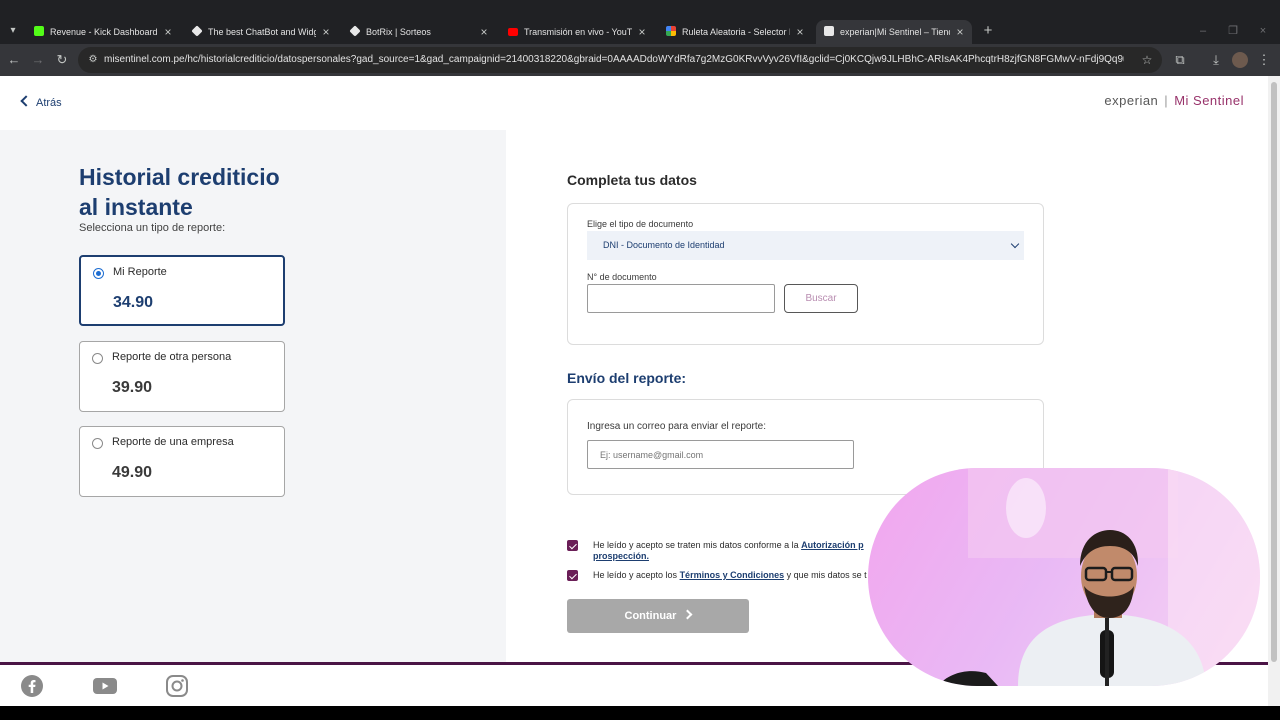  I want to click on page-scrollbar, so click(1274, 391).